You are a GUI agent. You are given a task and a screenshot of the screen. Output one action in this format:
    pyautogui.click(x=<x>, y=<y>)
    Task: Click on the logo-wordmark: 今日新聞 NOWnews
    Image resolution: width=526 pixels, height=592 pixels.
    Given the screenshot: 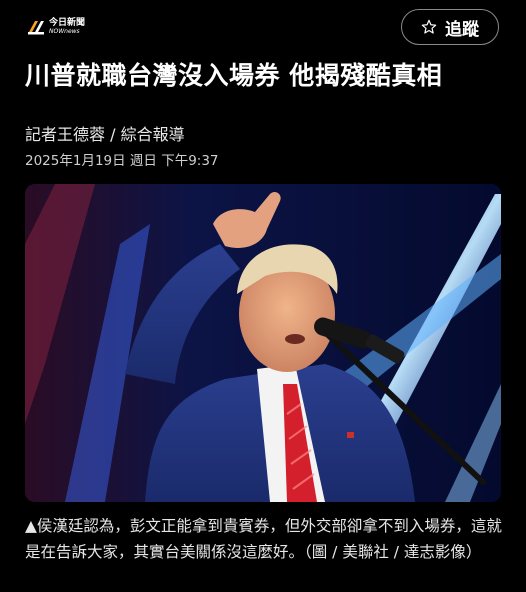 What is the action you would take?
    pyautogui.click(x=67, y=27)
    